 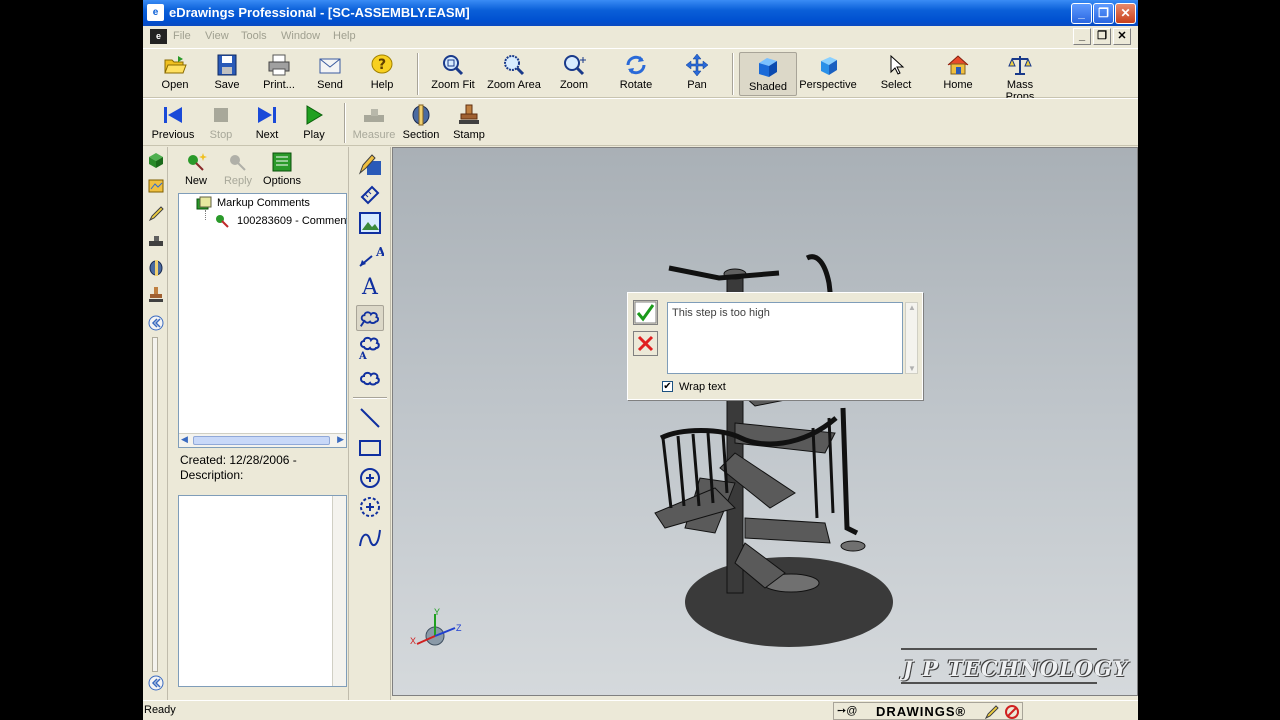 What do you see at coordinates (370, 478) in the screenshot?
I see `circle-tool-icon` at bounding box center [370, 478].